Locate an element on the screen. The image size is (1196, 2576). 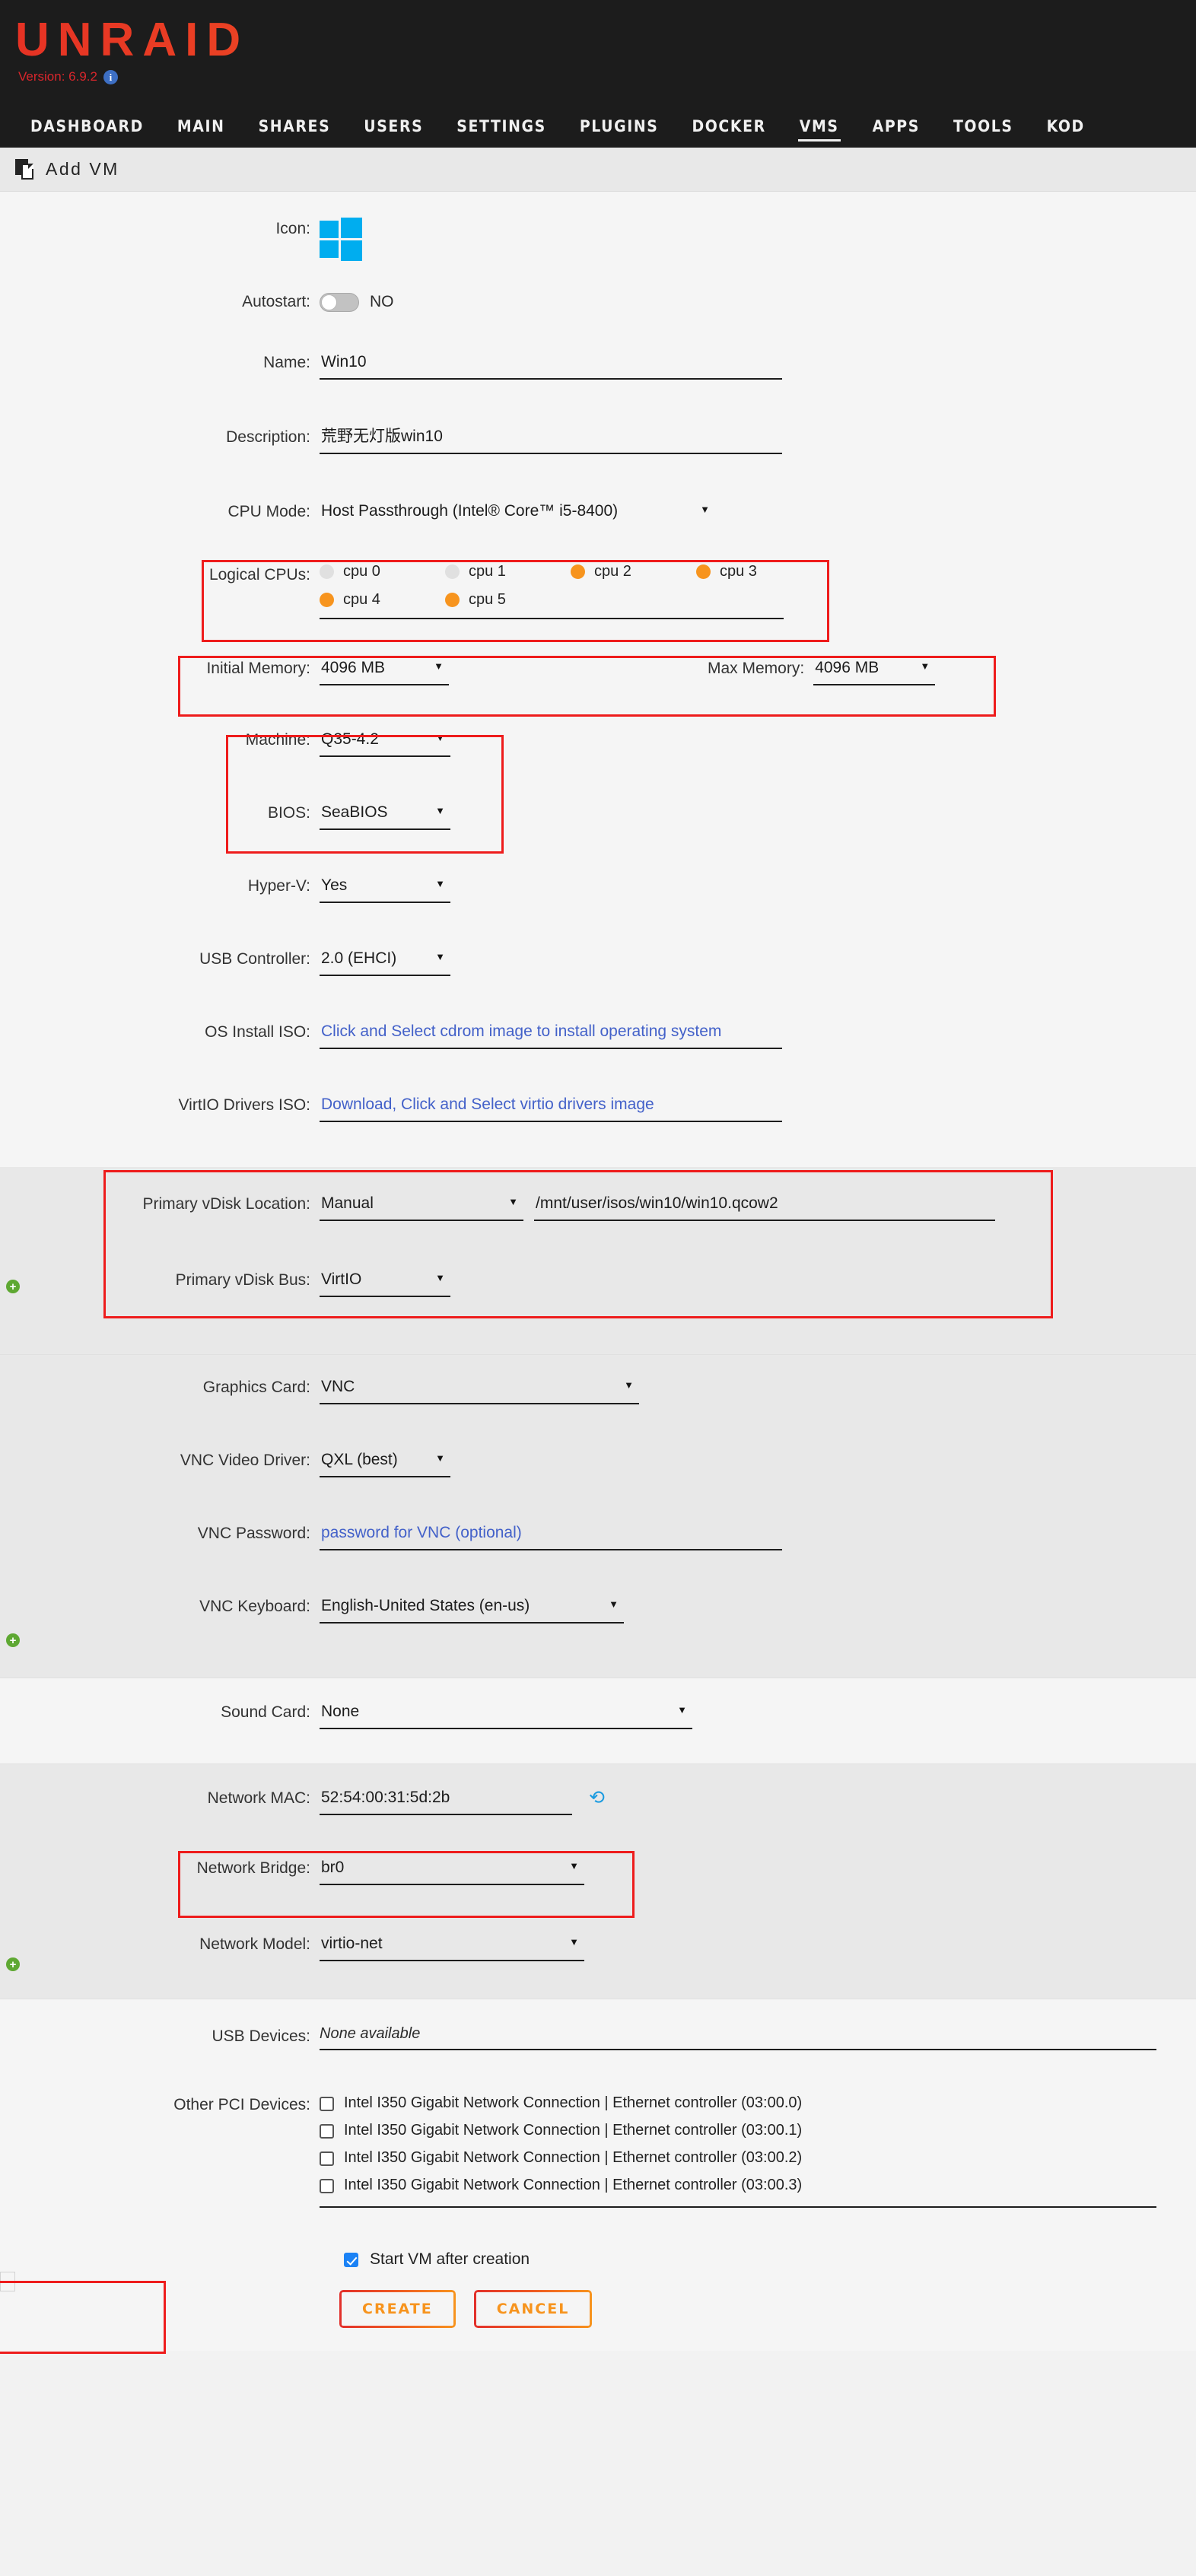
nav-item-plugins: PLUGINS is located at coordinates (619, 132).